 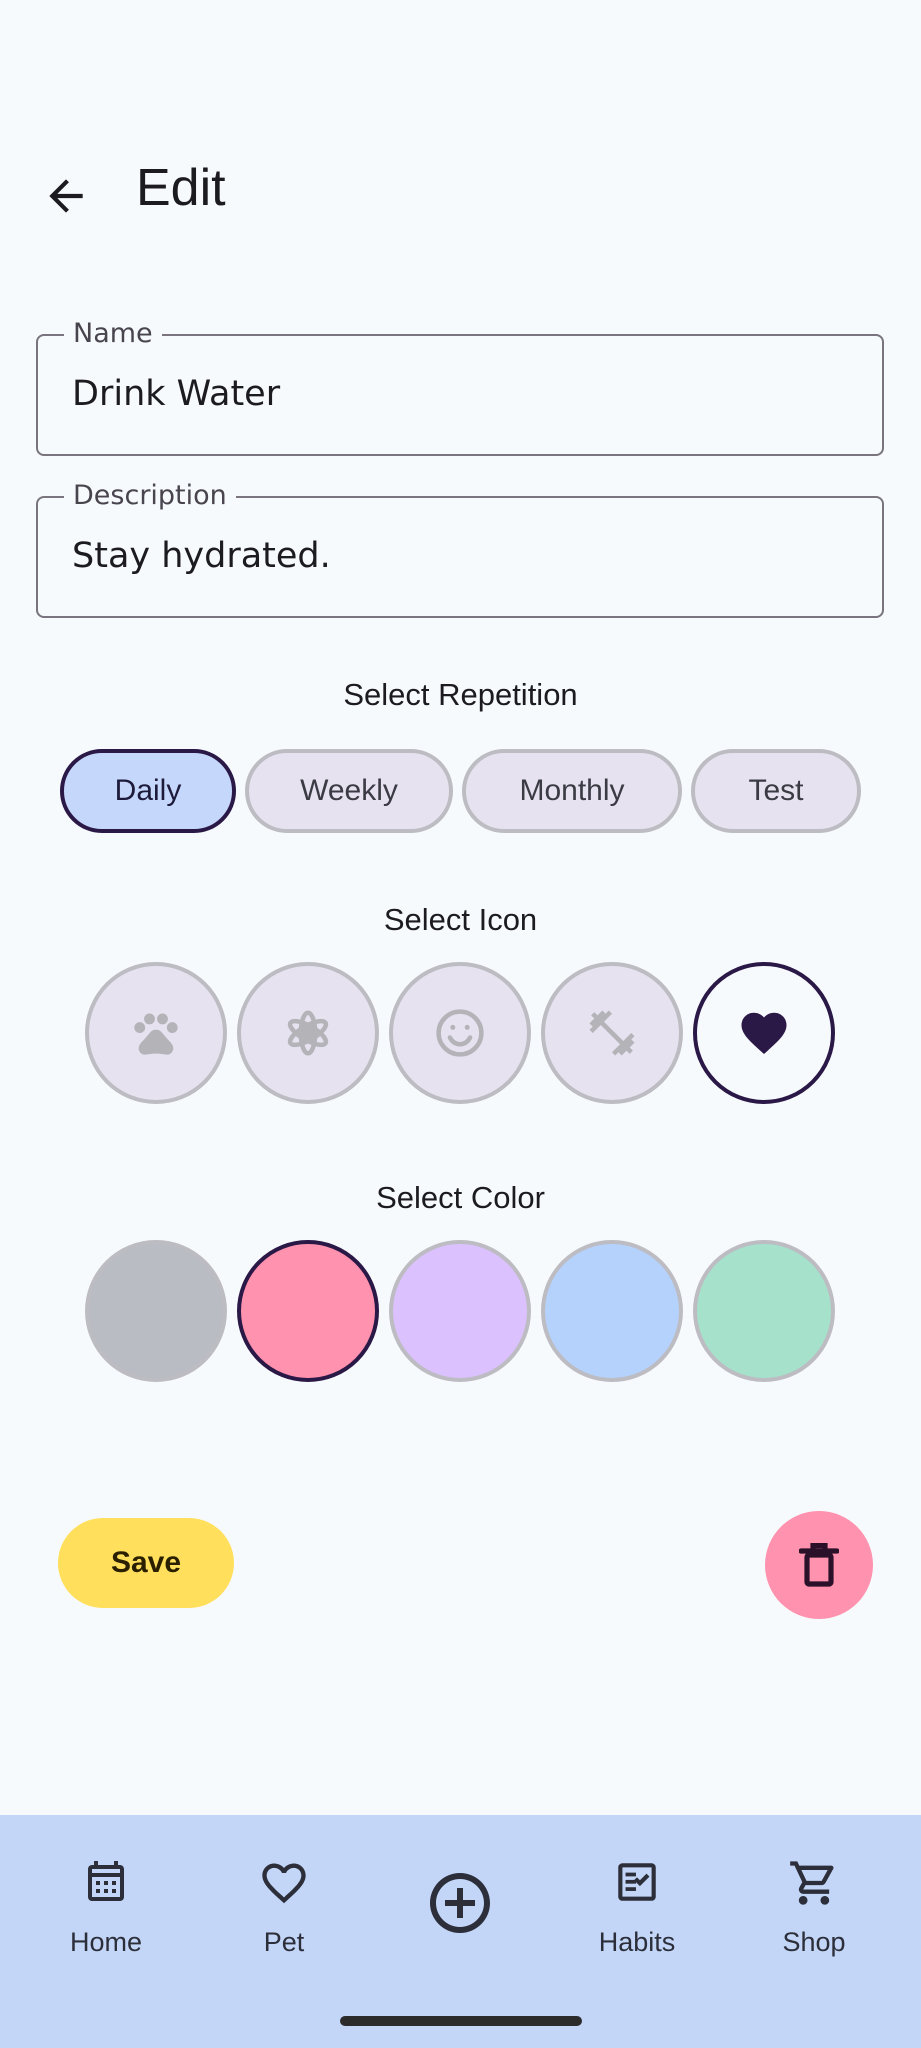 I want to click on icon-option-flower, so click(x=308, y=1033).